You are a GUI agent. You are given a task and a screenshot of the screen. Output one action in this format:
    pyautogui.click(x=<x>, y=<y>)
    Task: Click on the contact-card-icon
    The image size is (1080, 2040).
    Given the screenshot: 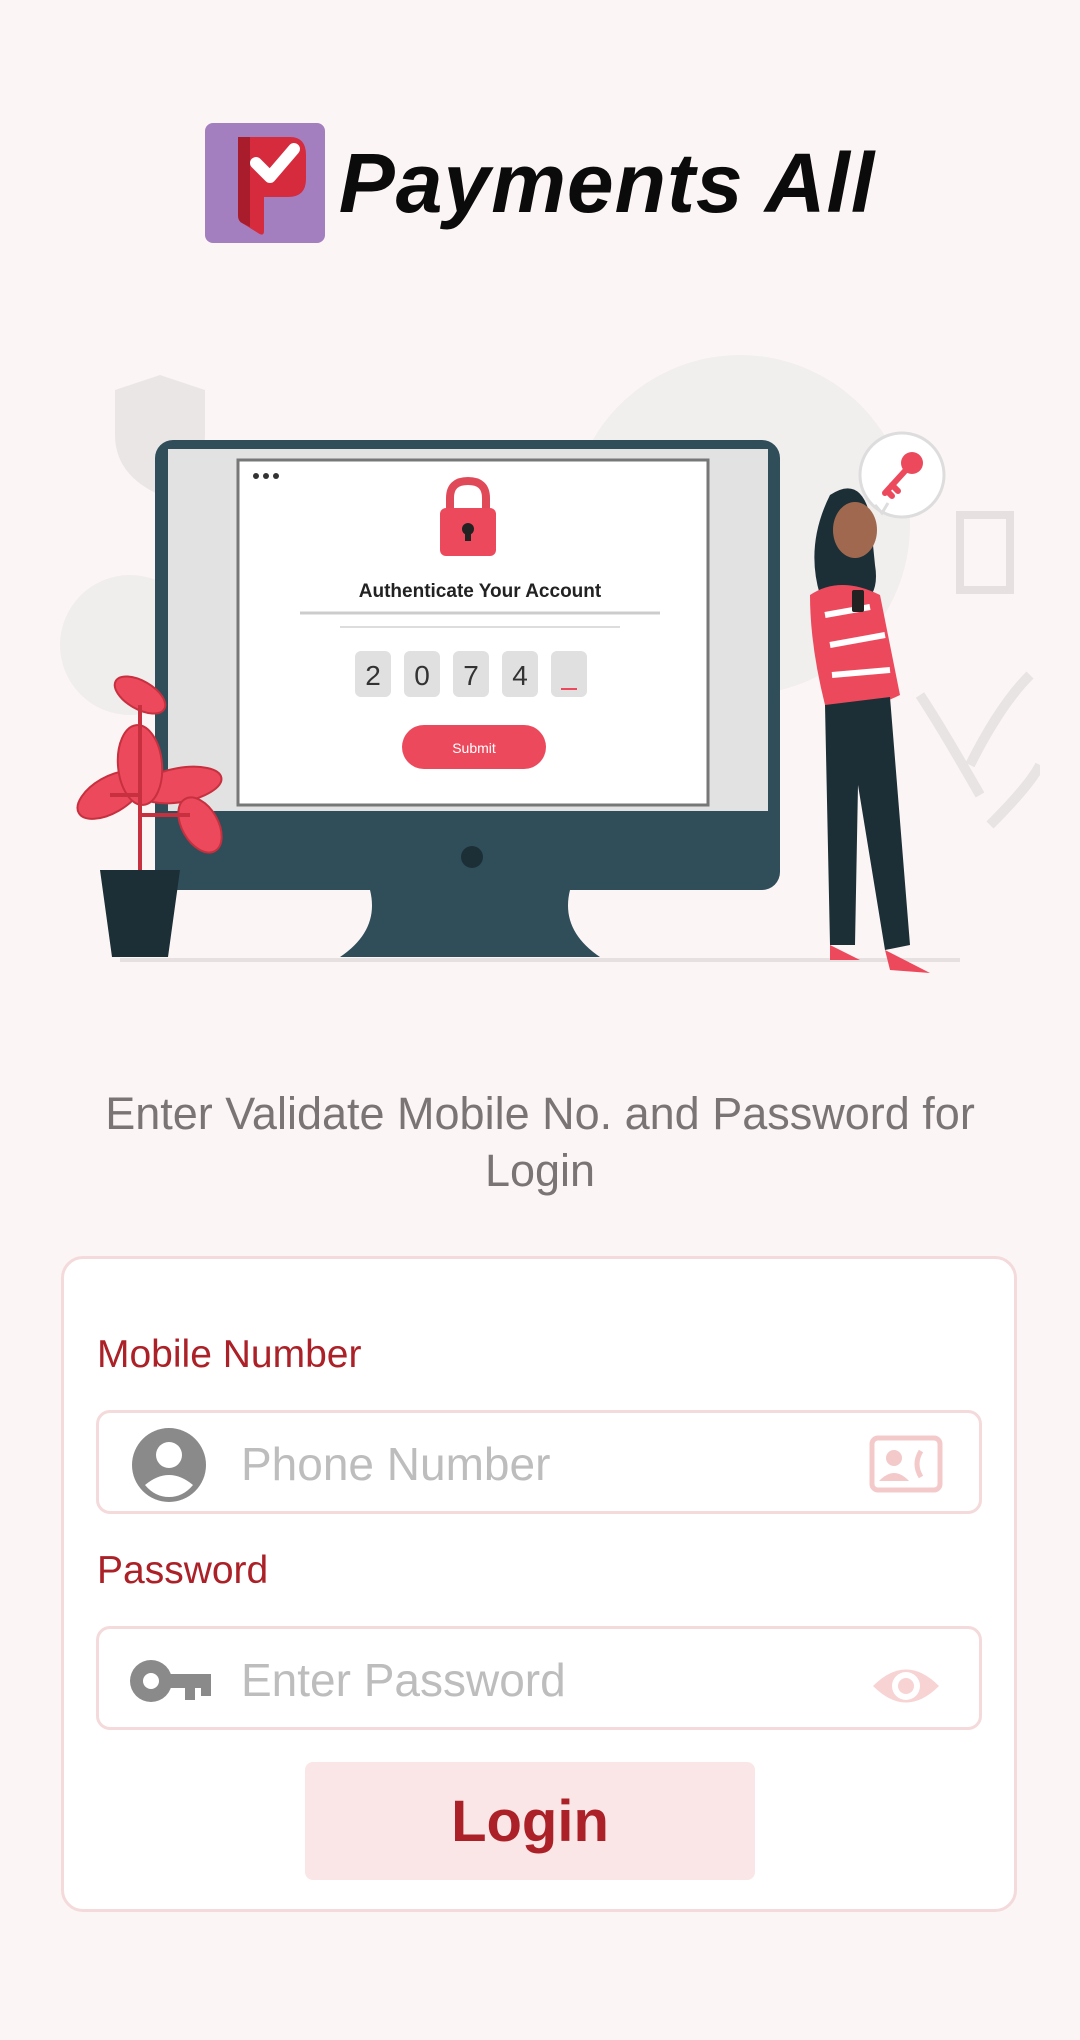 What is the action you would take?
    pyautogui.click(x=906, y=1464)
    